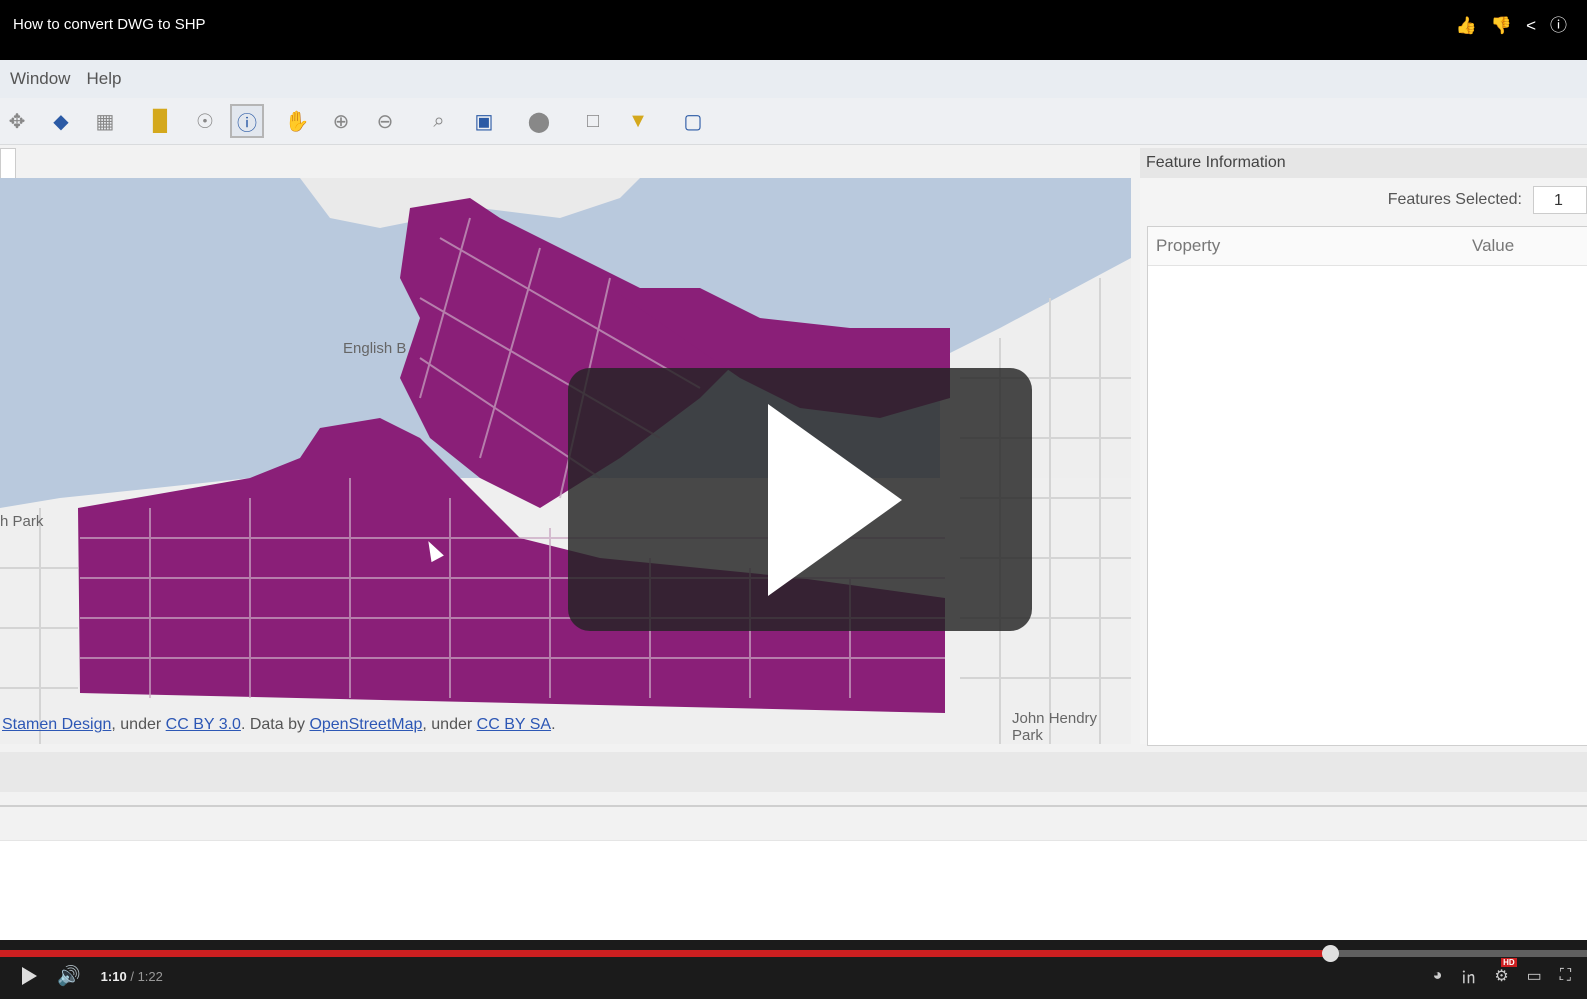  Describe the element at coordinates (17, 121) in the screenshot. I see `select-tool-icon: ✥` at that location.